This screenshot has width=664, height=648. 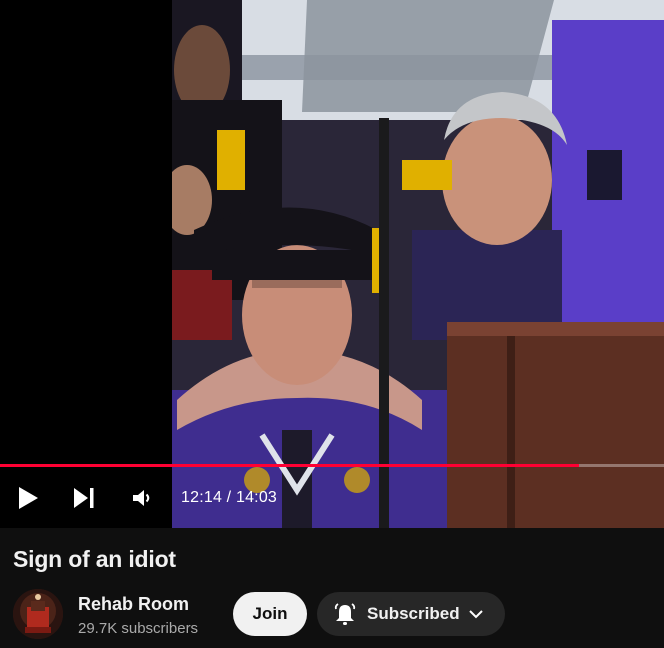 I want to click on time-display: 12:14 / 14:03, so click(x=229, y=497).